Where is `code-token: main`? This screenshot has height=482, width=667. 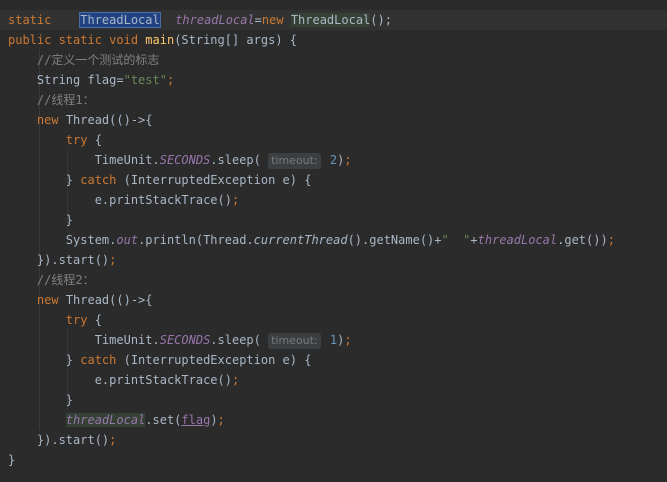 code-token: main is located at coordinates (160, 40).